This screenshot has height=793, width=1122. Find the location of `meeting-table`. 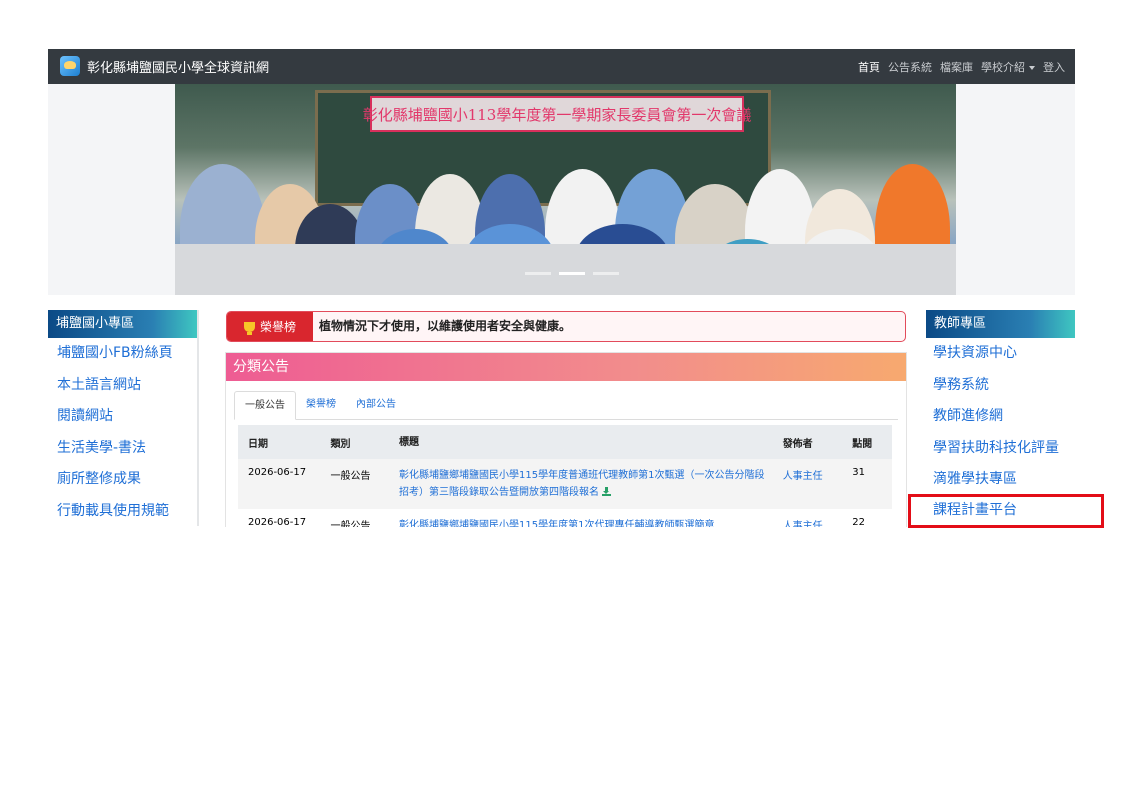

meeting-table is located at coordinates (565, 269).